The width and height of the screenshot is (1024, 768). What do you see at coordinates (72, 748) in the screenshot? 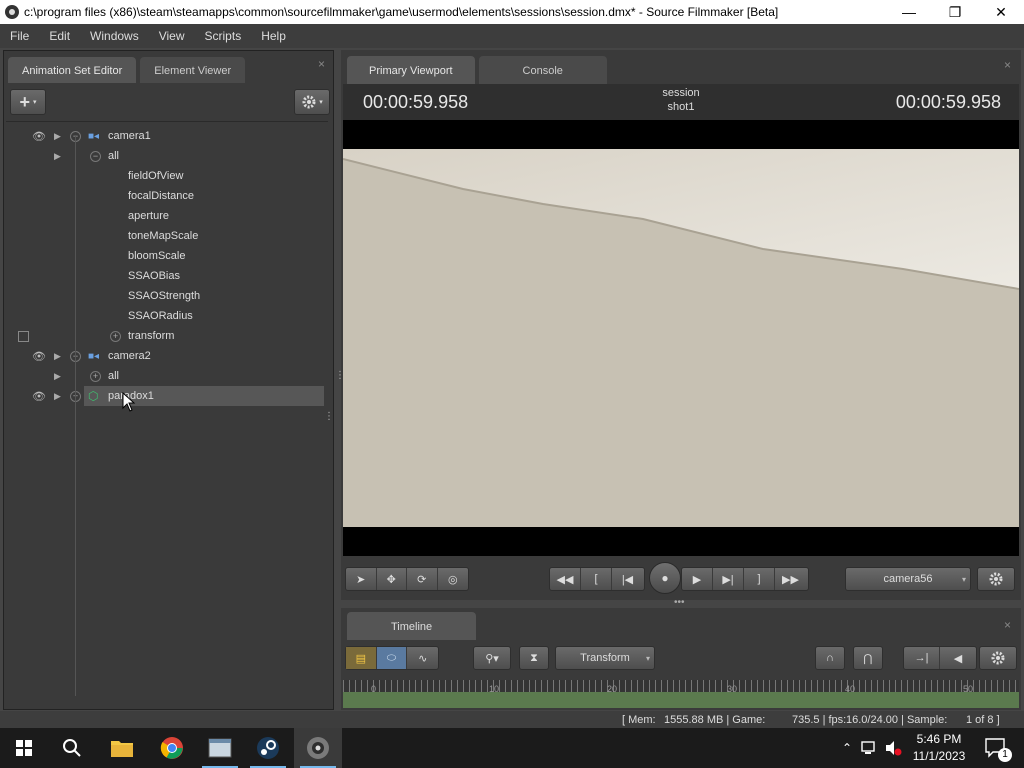
I see `search-button` at bounding box center [72, 748].